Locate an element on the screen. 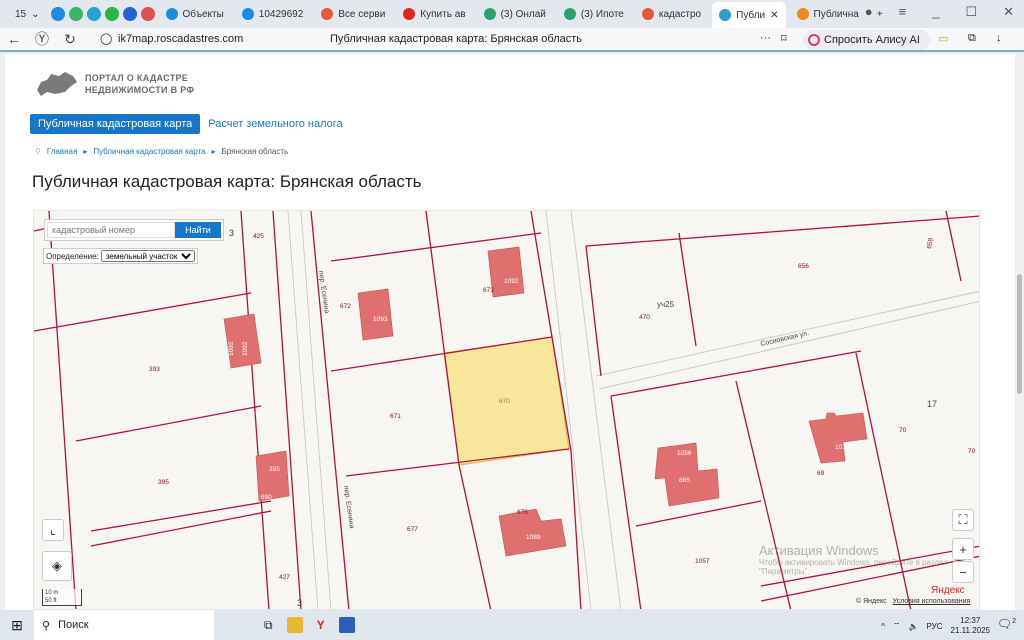 Image resolution: width=1024 pixels, height=640 pixels. parcel-label: 427 is located at coordinates (284, 577).